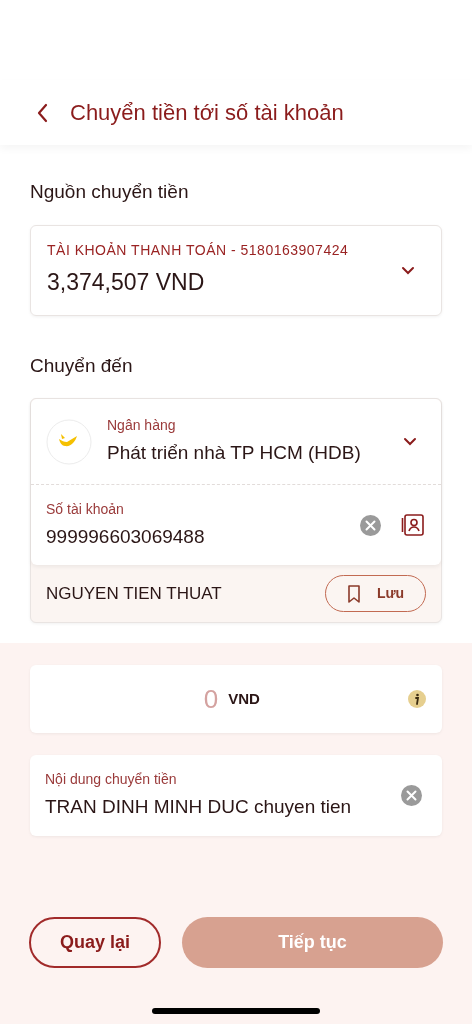  What do you see at coordinates (353, 593) in the screenshot?
I see `bookmark-icon` at bounding box center [353, 593].